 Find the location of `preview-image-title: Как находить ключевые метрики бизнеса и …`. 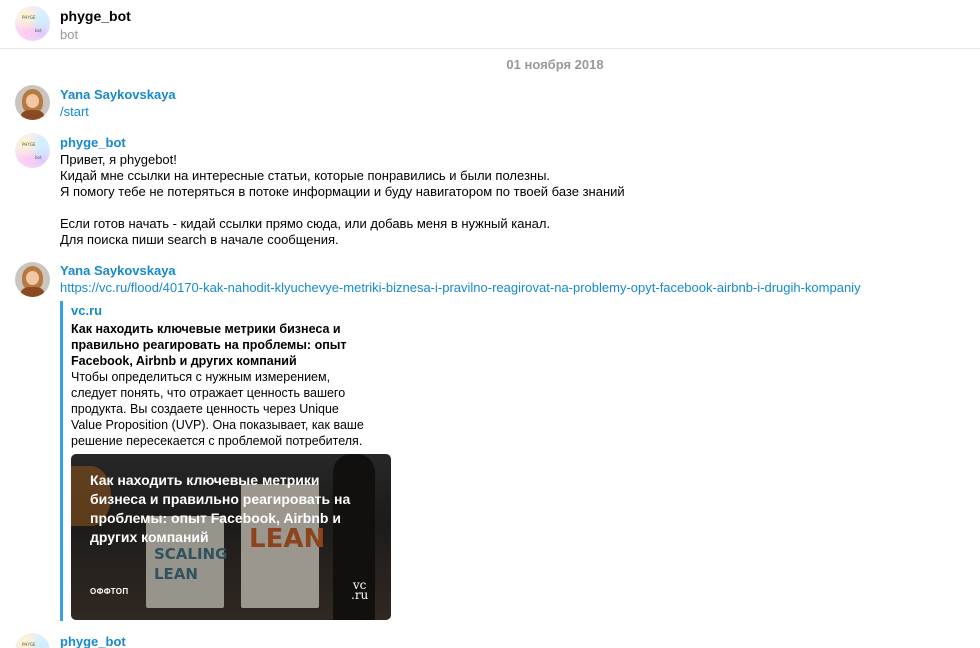

preview-image-title: Как находить ключевые метрики бизнеса и … is located at coordinates (220, 508).